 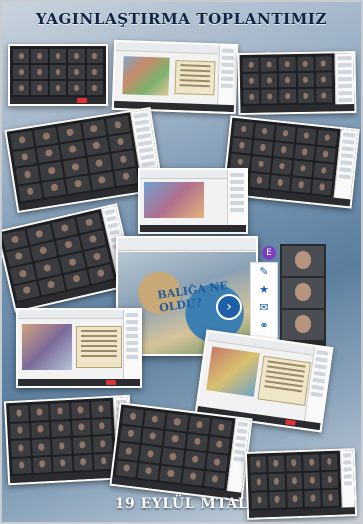 I want to click on star-icon: ★, so click(x=264, y=290).